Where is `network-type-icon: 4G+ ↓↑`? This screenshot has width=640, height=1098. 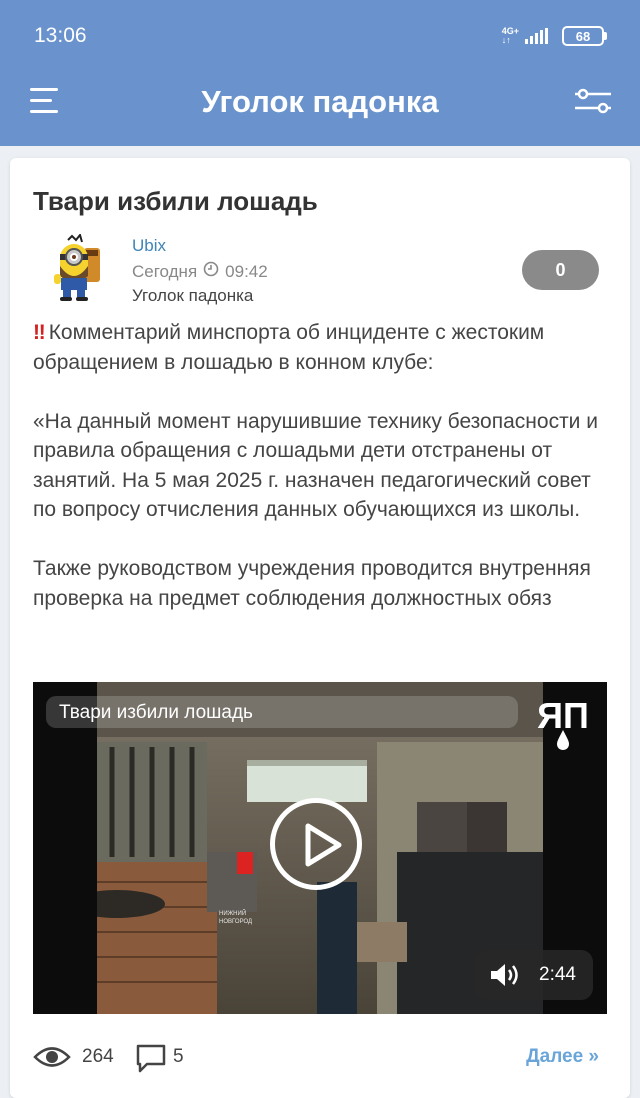
network-type-icon: 4G+ ↓↑ is located at coordinates (510, 35).